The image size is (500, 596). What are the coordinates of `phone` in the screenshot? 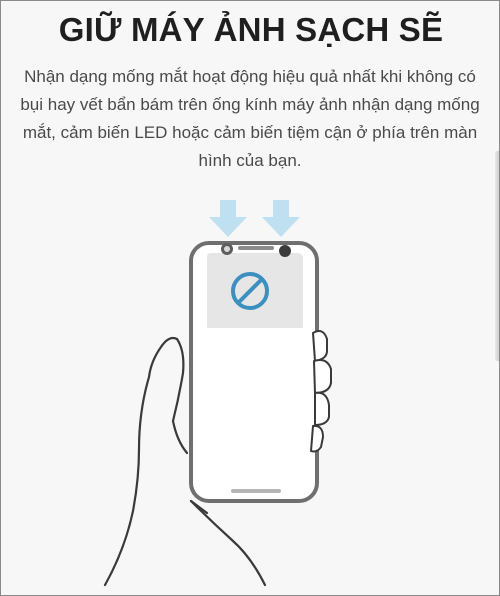 It's located at (254, 372).